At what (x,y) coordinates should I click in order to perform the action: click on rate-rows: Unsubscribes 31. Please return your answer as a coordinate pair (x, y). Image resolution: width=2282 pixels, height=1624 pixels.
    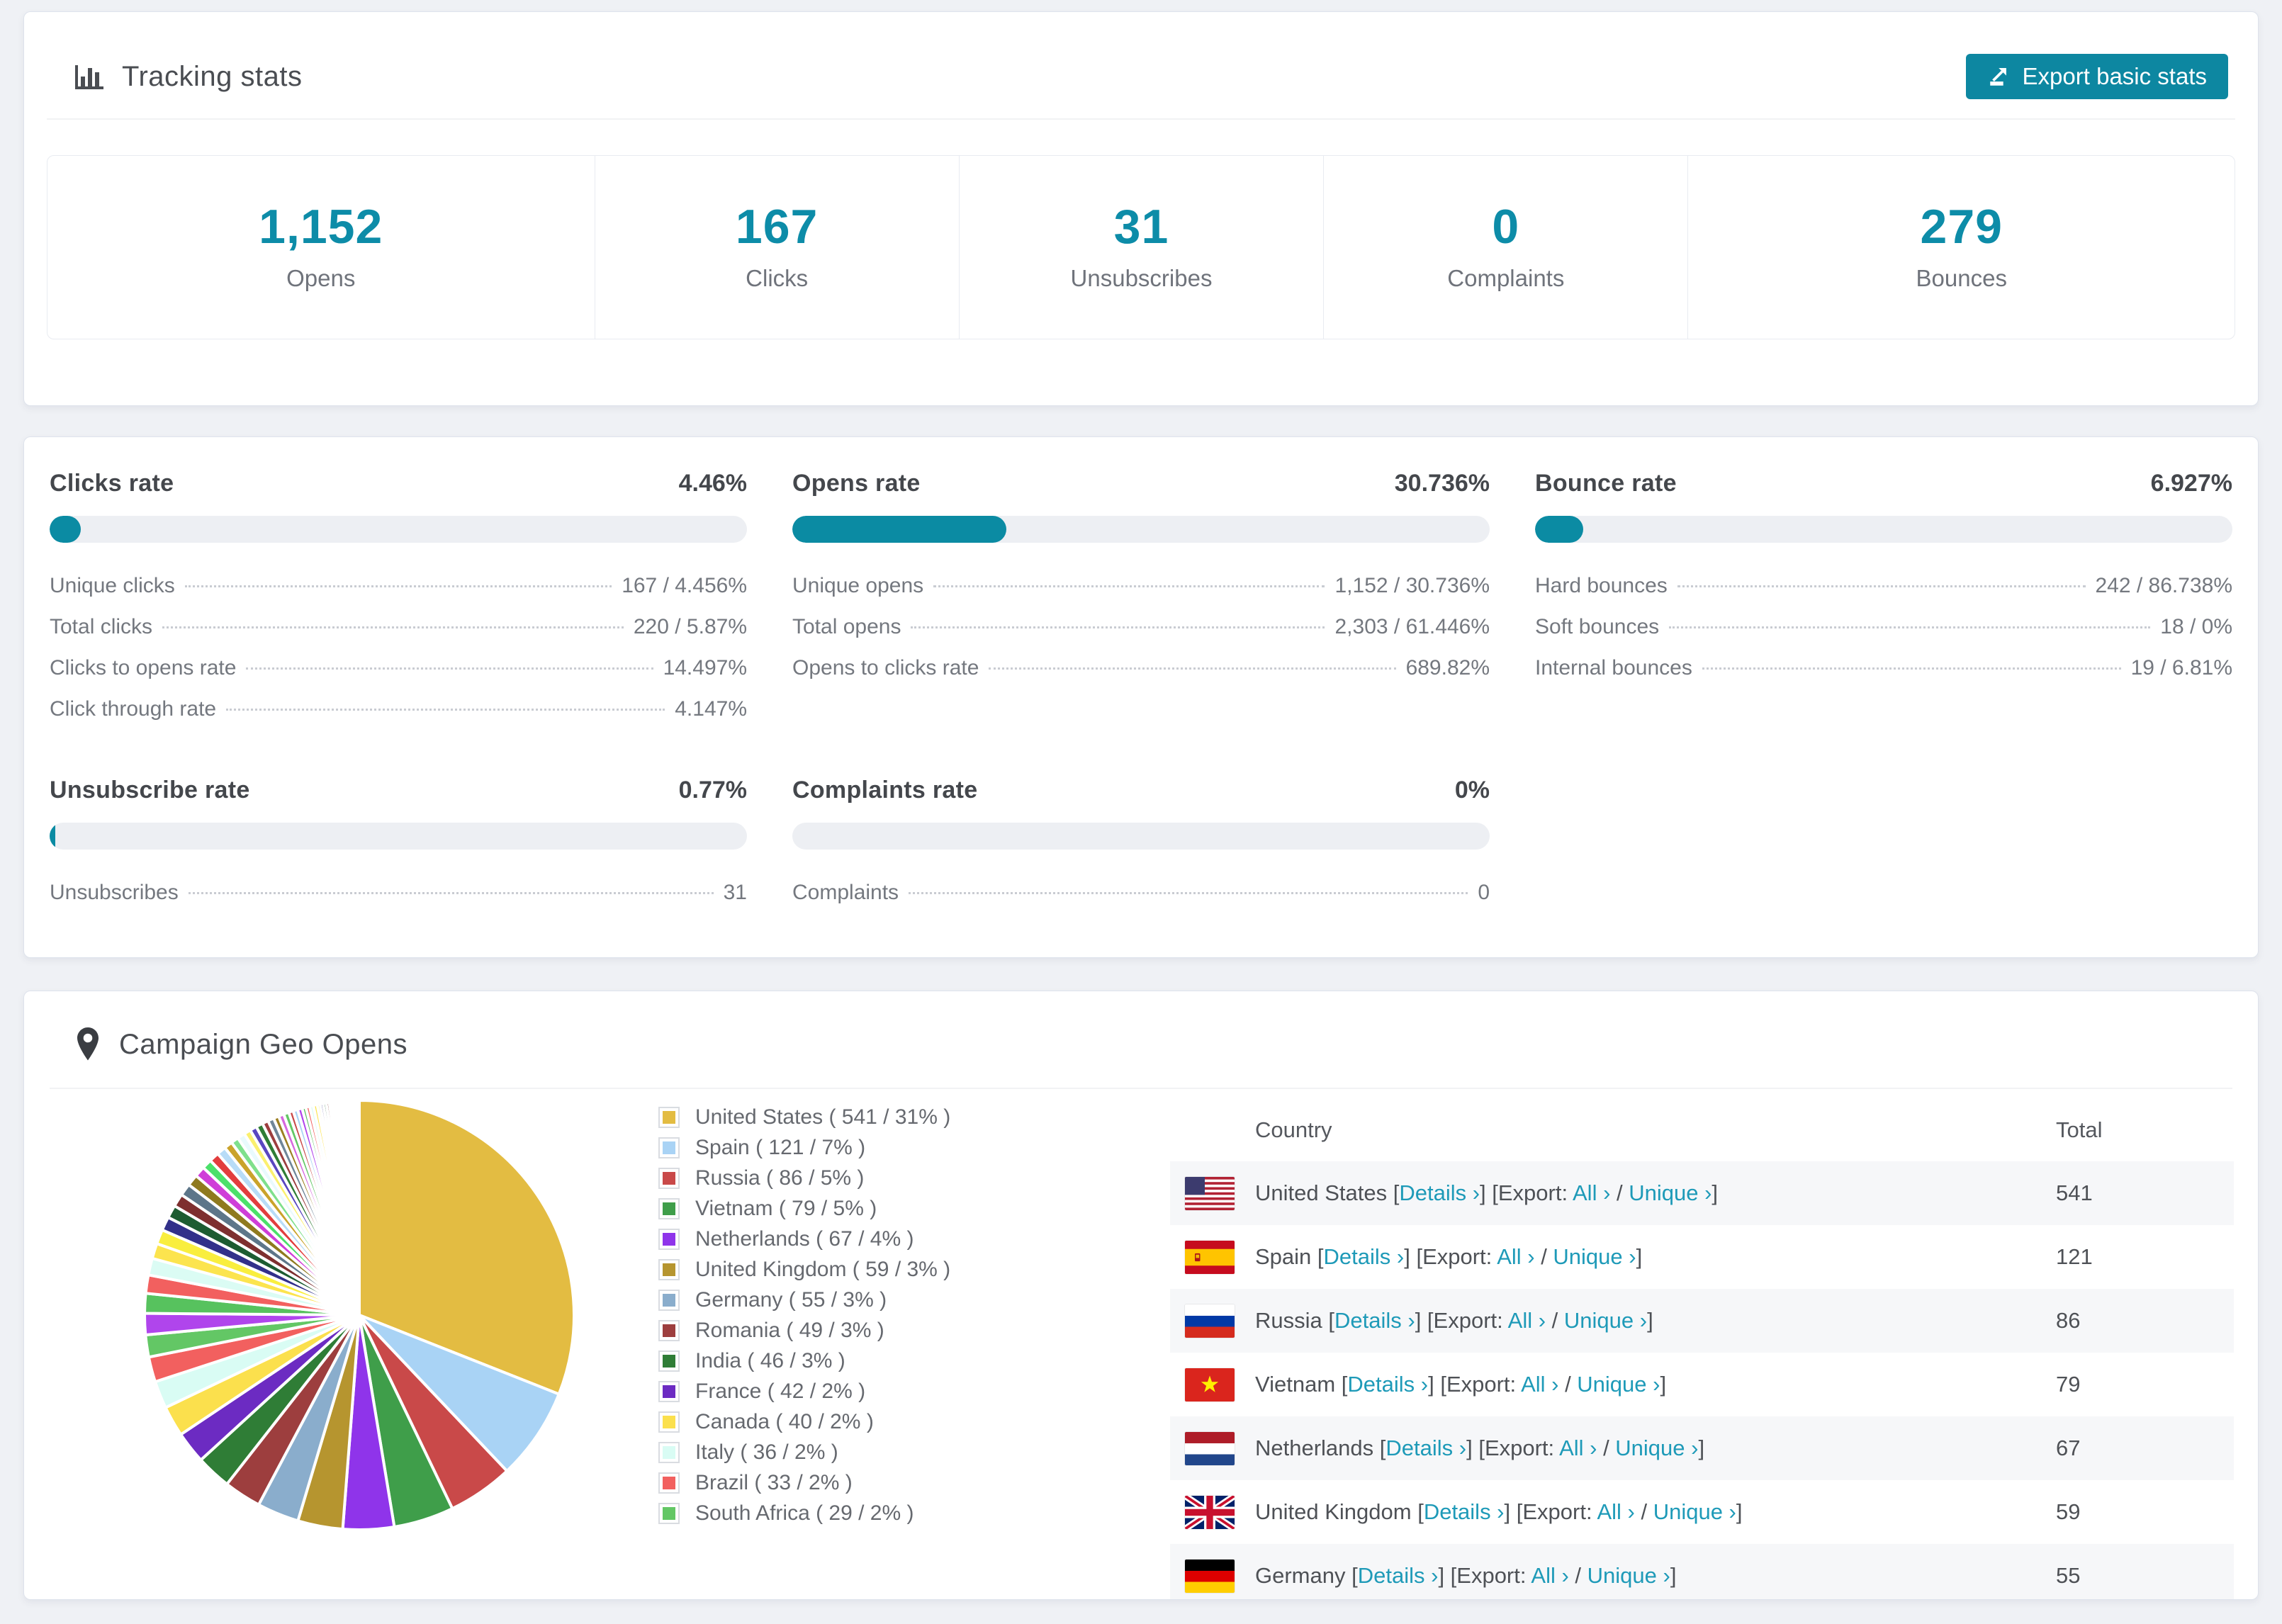
    Looking at the image, I should click on (399, 902).